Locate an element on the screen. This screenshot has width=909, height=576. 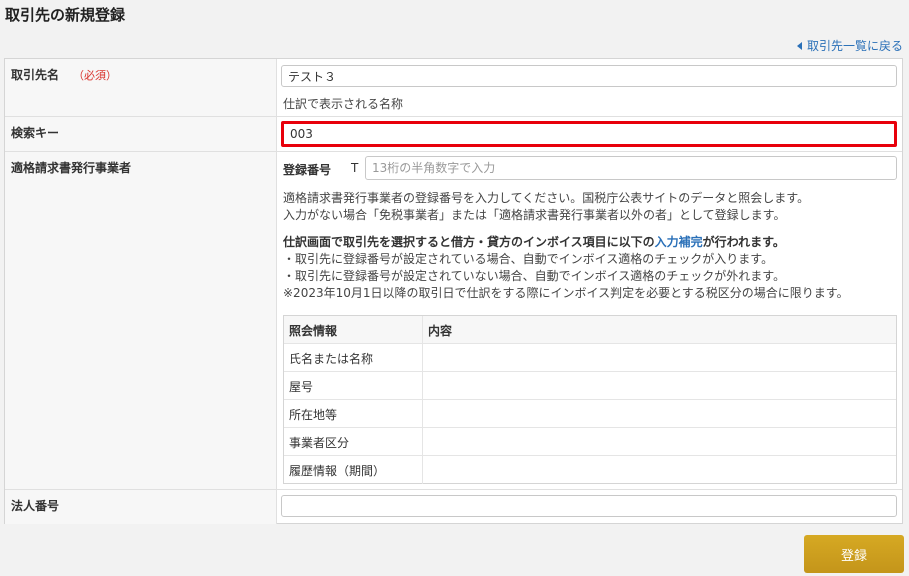
back-to-list-link: 取引先一覧に戻る is located at coordinates (849, 45).